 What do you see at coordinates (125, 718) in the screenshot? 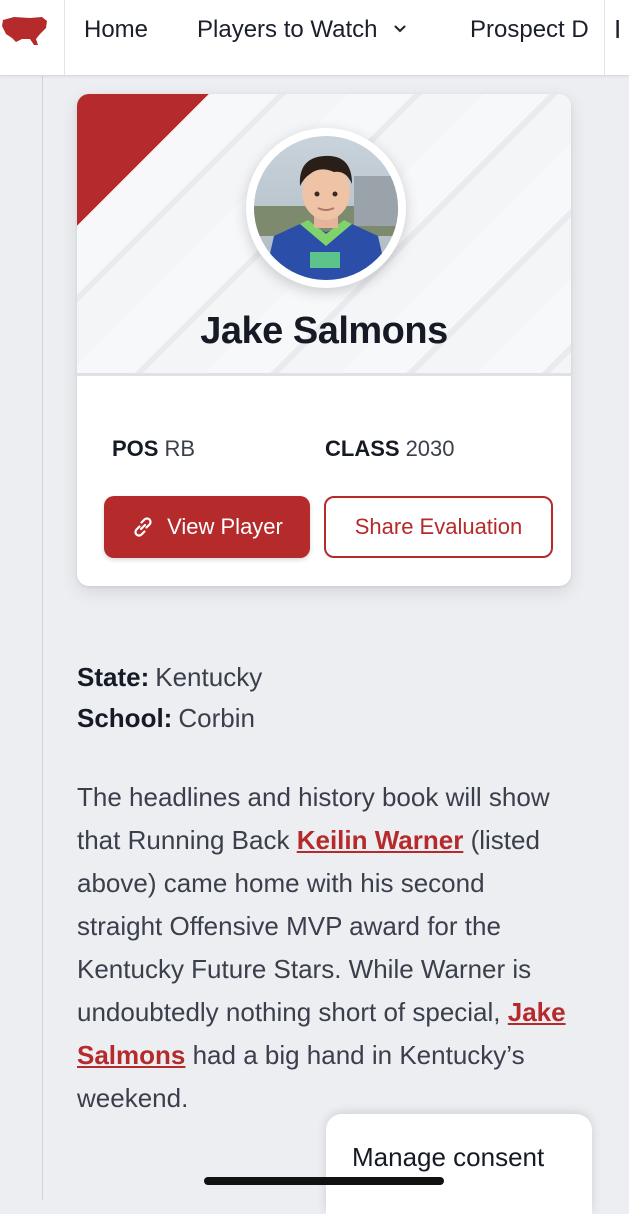
I see `school-label: School:` at bounding box center [125, 718].